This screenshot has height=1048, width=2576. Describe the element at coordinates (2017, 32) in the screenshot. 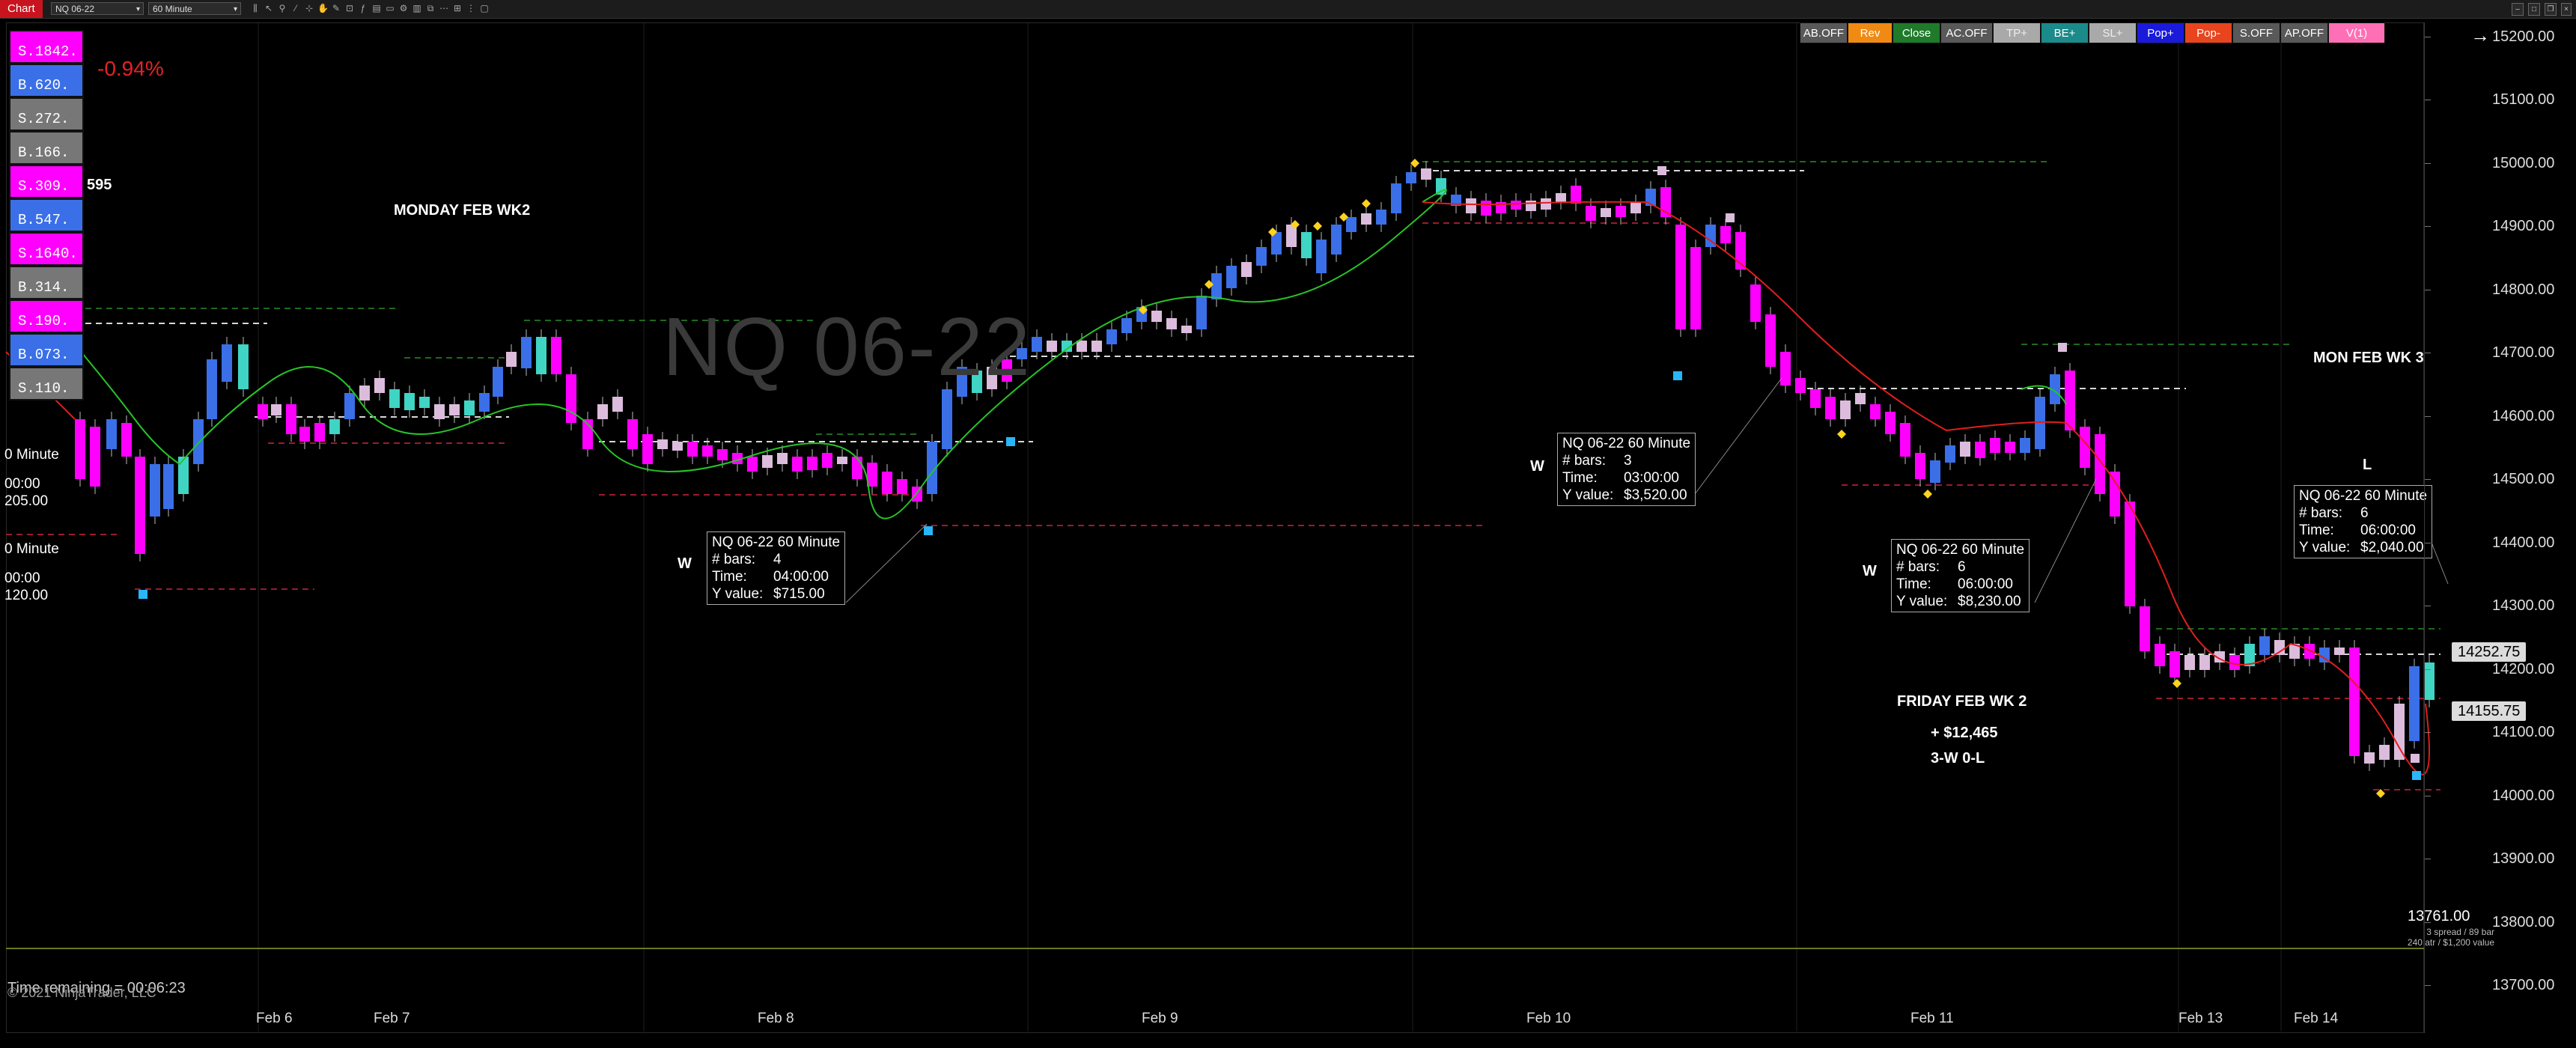

I see `strategy-button-tp: TP+` at that location.